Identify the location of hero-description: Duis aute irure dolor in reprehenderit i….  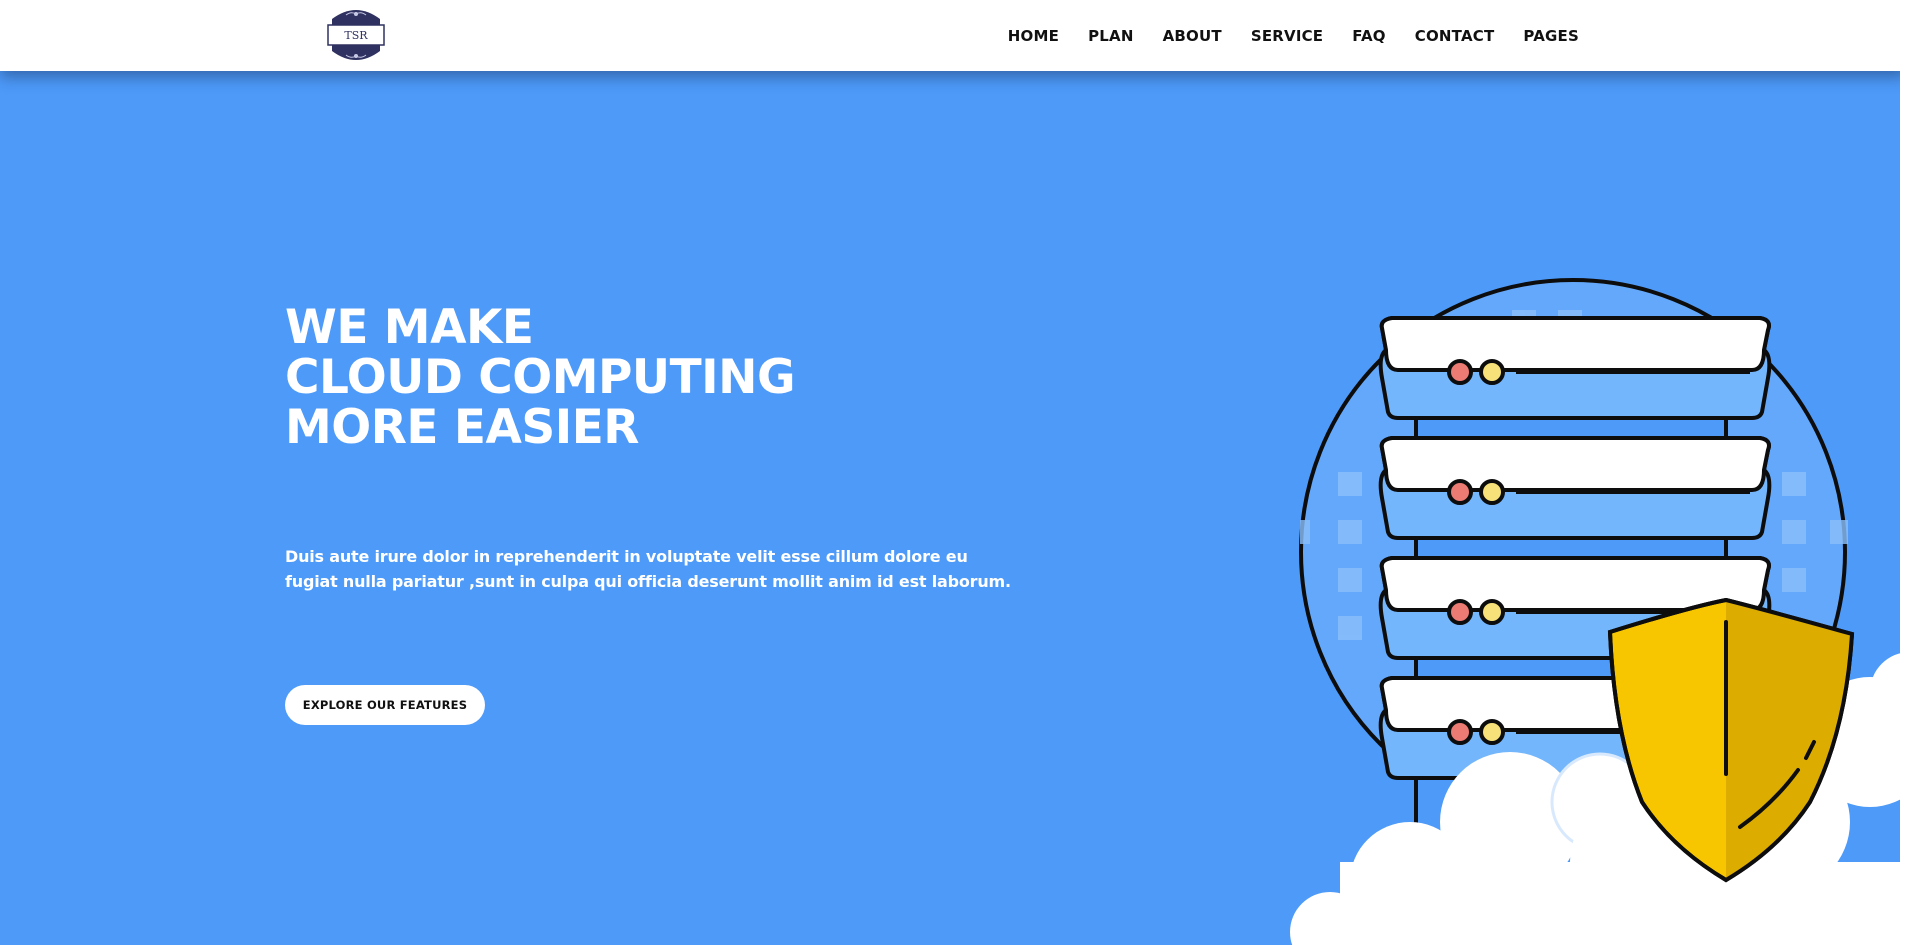
(648, 569).